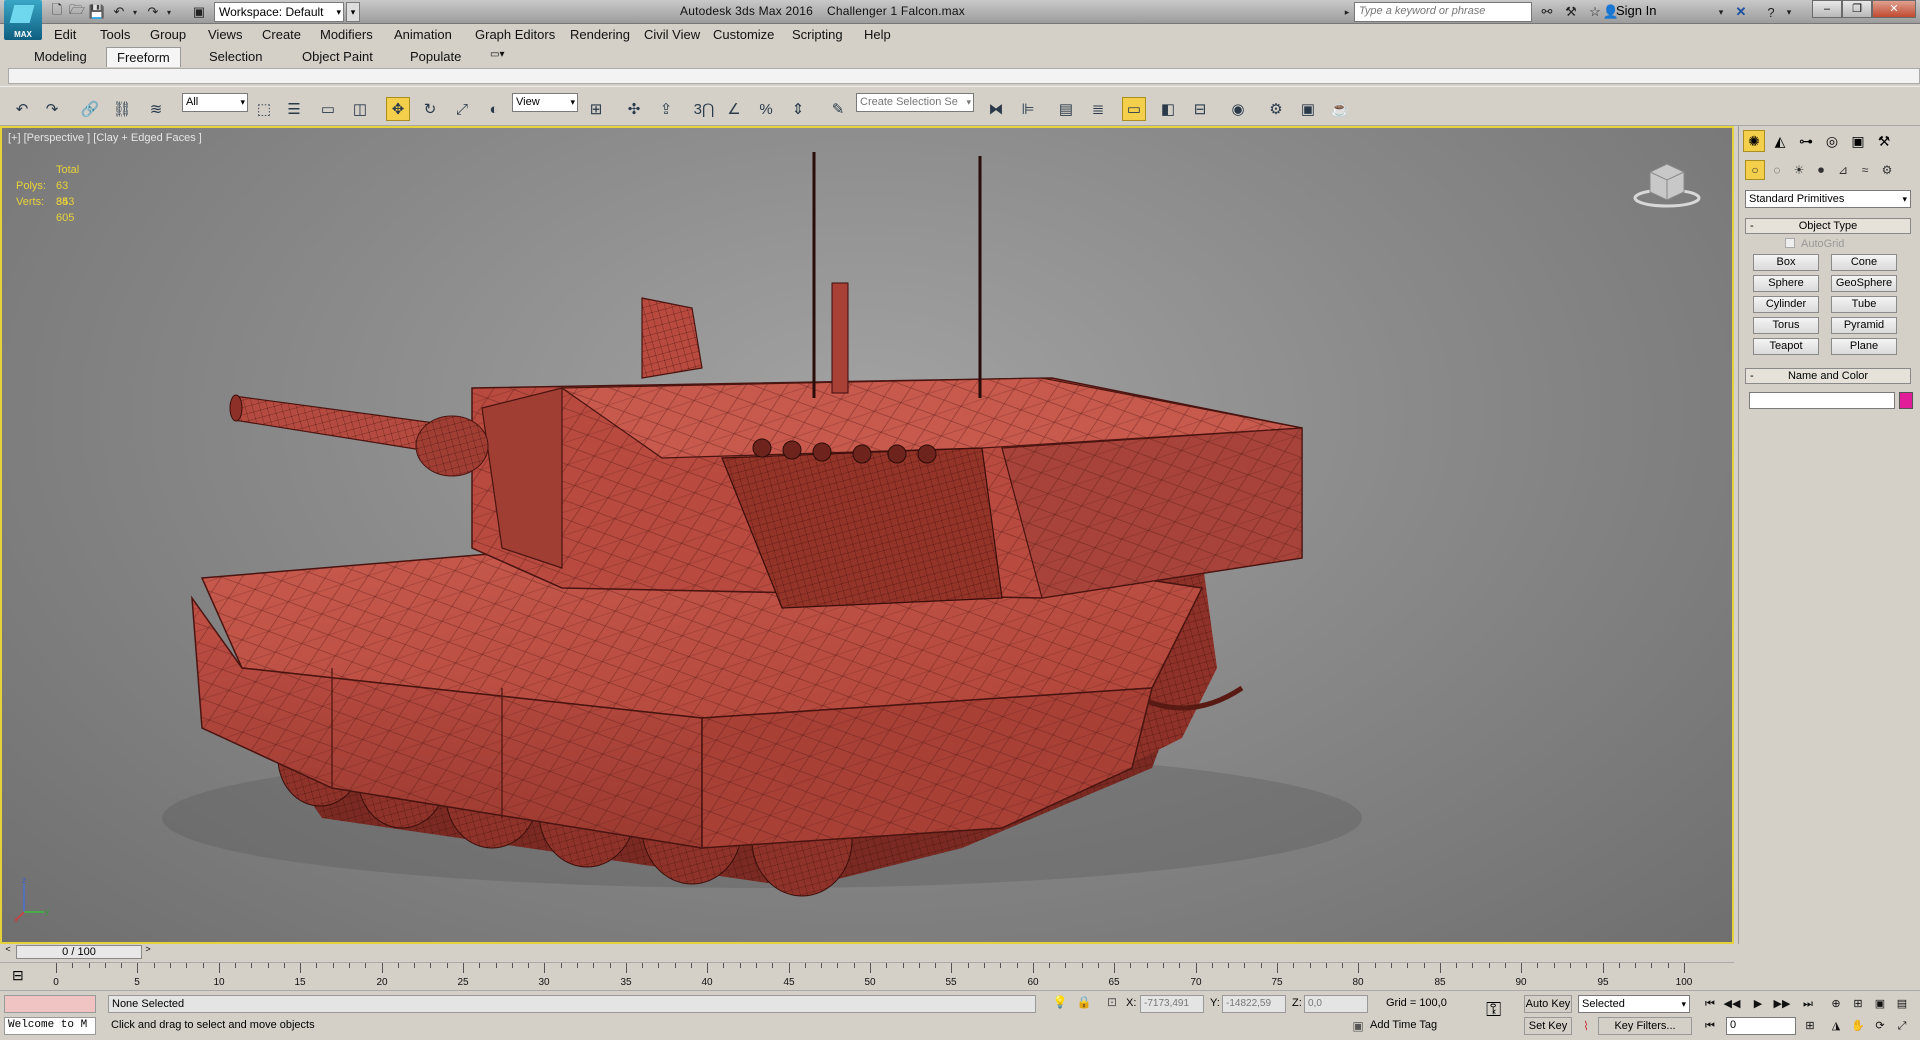 This screenshot has width=1920, height=1040. Describe the element at coordinates (235, 57) in the screenshot. I see `tab-selection: Selection` at that location.